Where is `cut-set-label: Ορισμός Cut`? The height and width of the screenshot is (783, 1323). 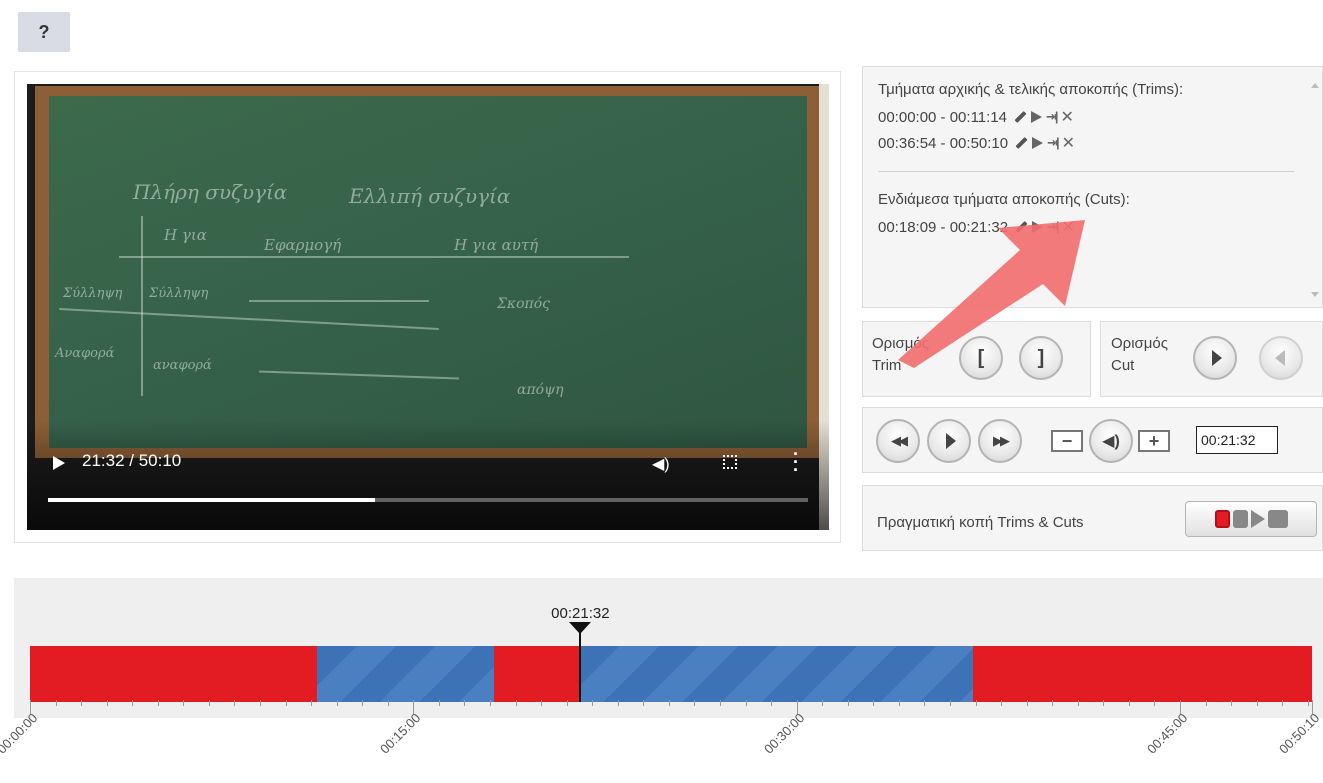
cut-set-label: Ορισμός Cut is located at coordinates (1140, 354).